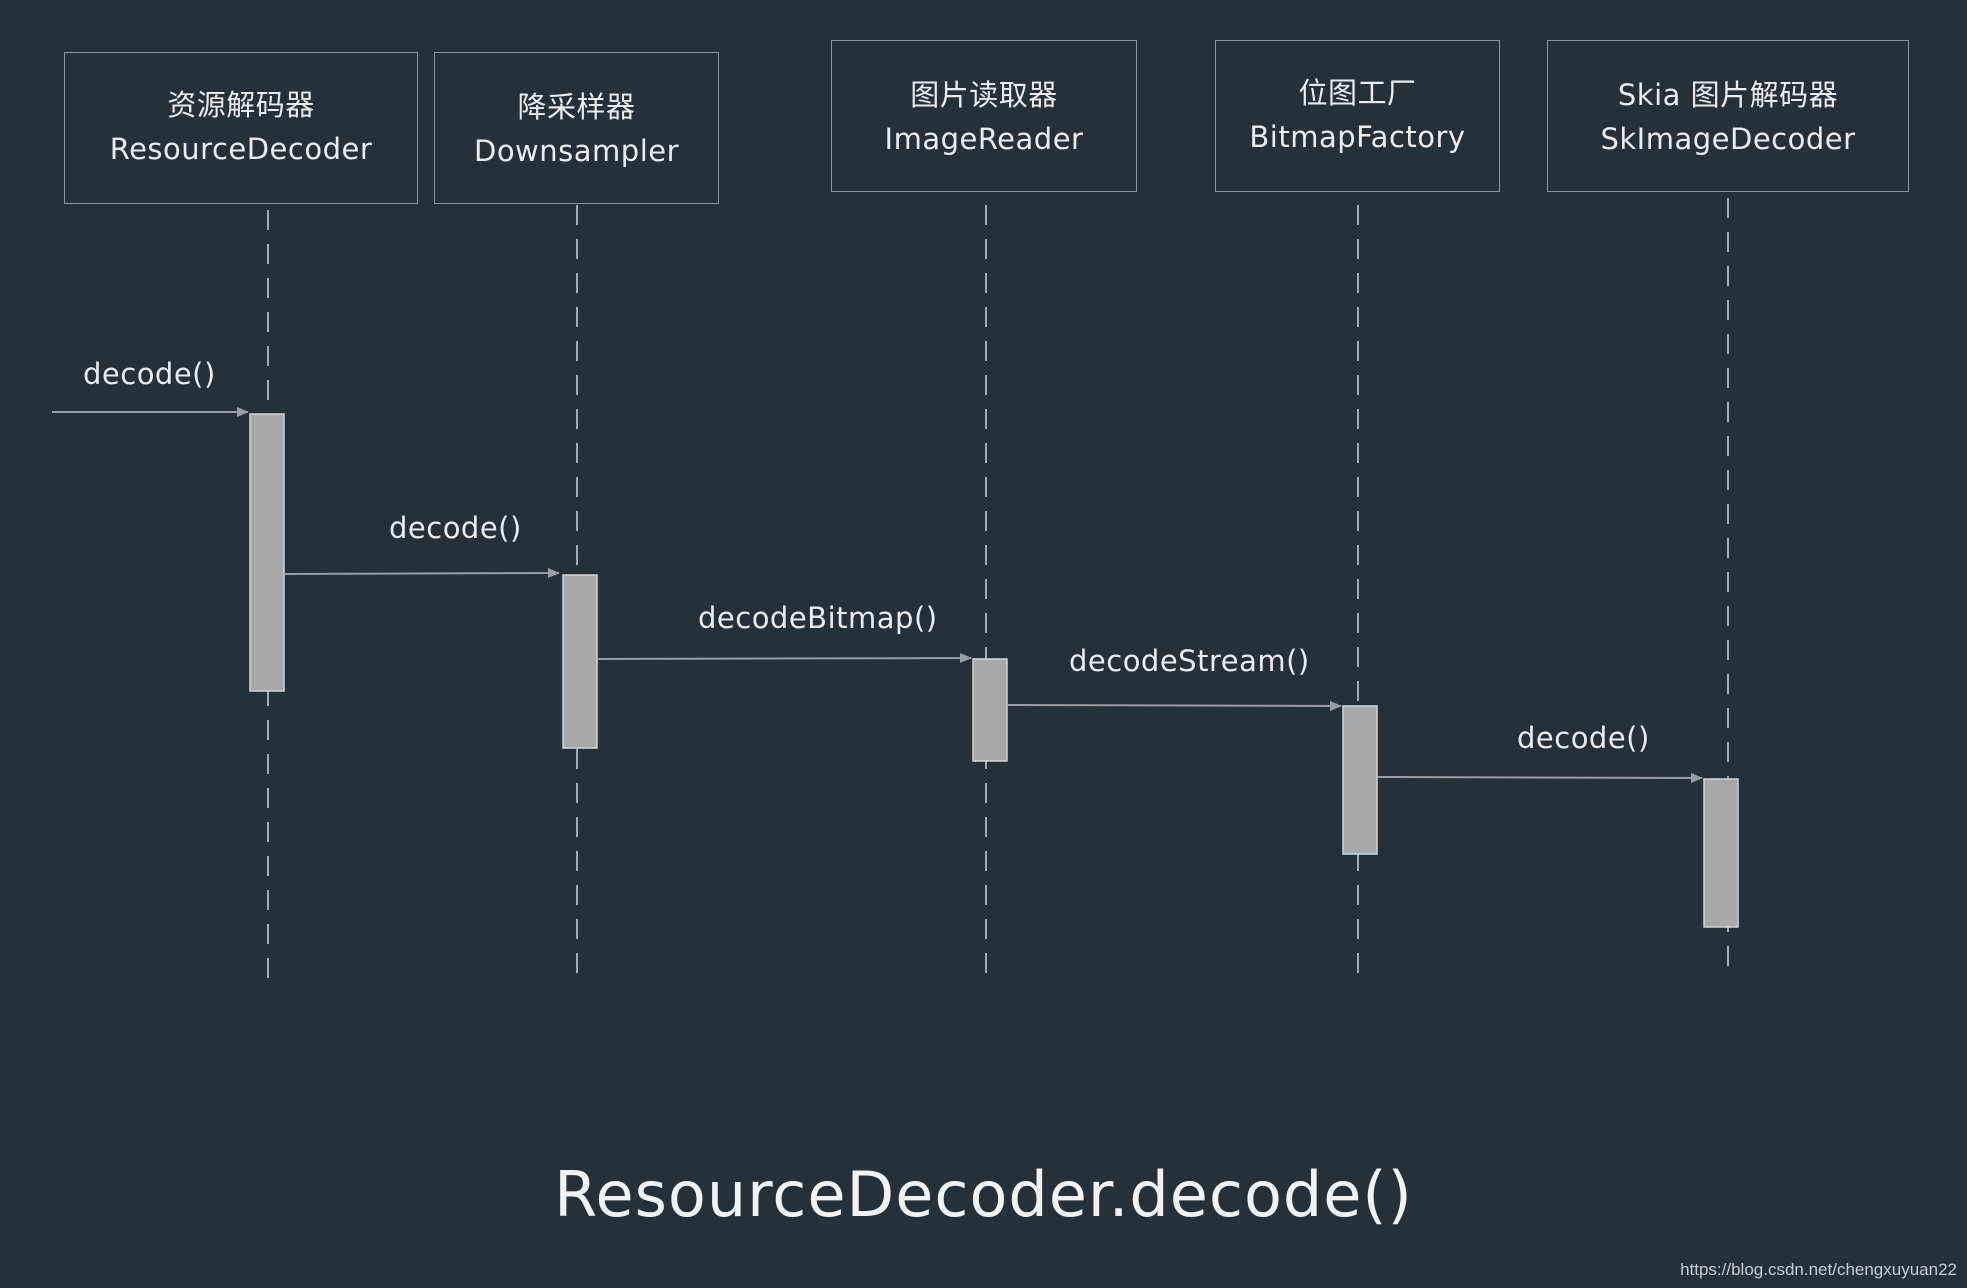 This screenshot has height=1288, width=1967. What do you see at coordinates (990, 710) in the screenshot?
I see `activation-bar-image-reader` at bounding box center [990, 710].